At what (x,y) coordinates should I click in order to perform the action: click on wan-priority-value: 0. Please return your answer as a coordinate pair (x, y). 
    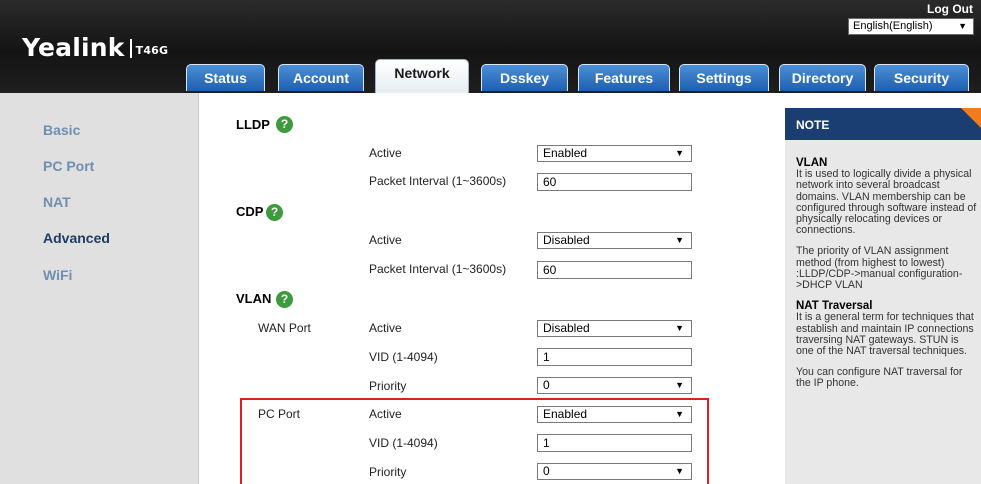
    Looking at the image, I should click on (546, 385).